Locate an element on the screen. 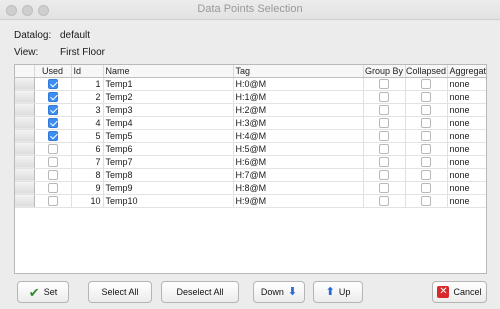  tag-cell: H:2@M is located at coordinates (298, 110).